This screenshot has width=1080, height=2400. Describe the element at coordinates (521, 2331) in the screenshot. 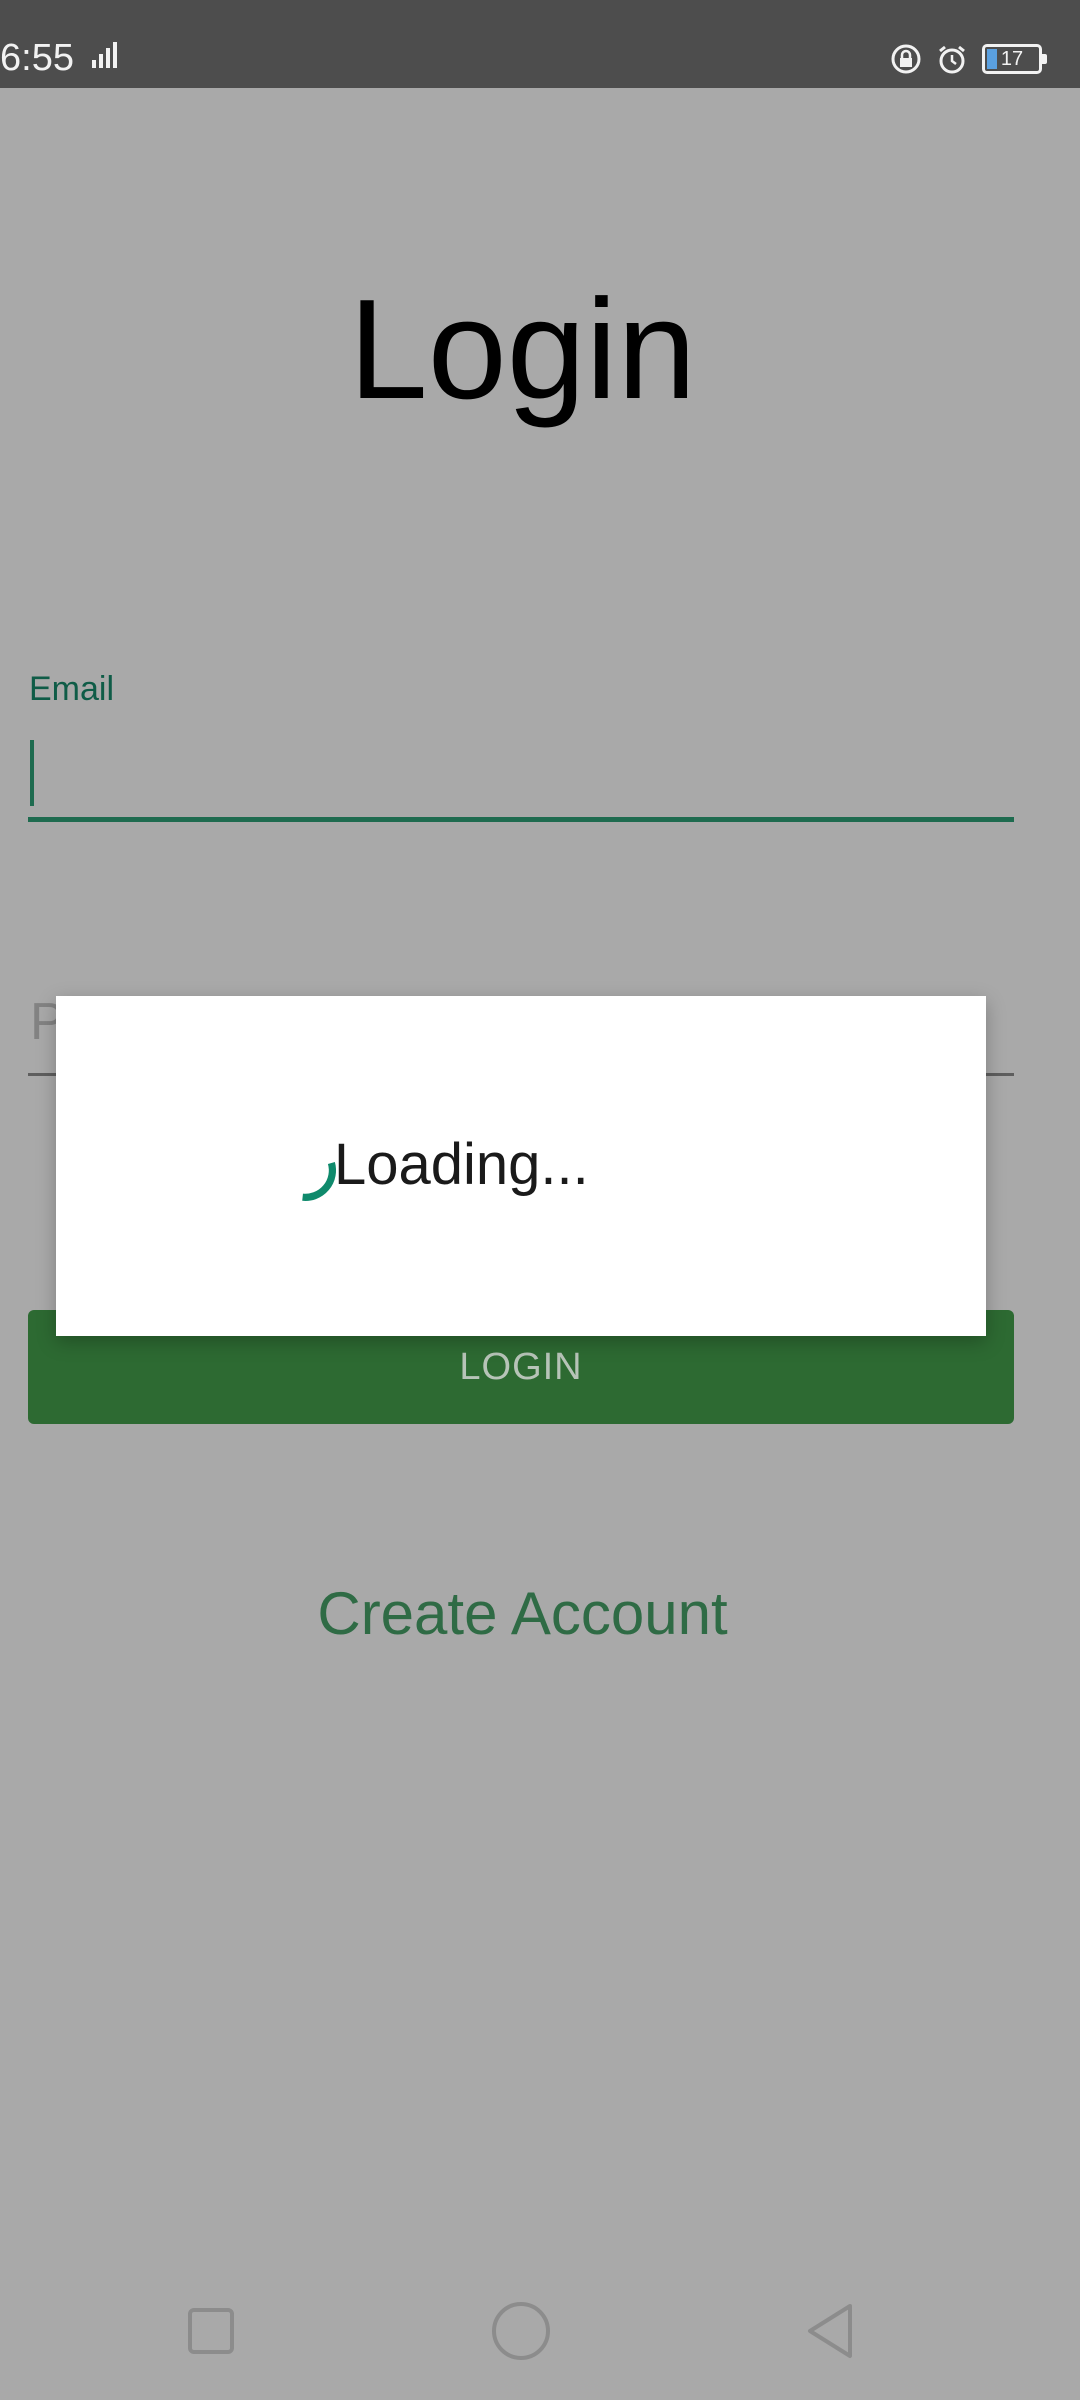

I see `home-icon` at that location.